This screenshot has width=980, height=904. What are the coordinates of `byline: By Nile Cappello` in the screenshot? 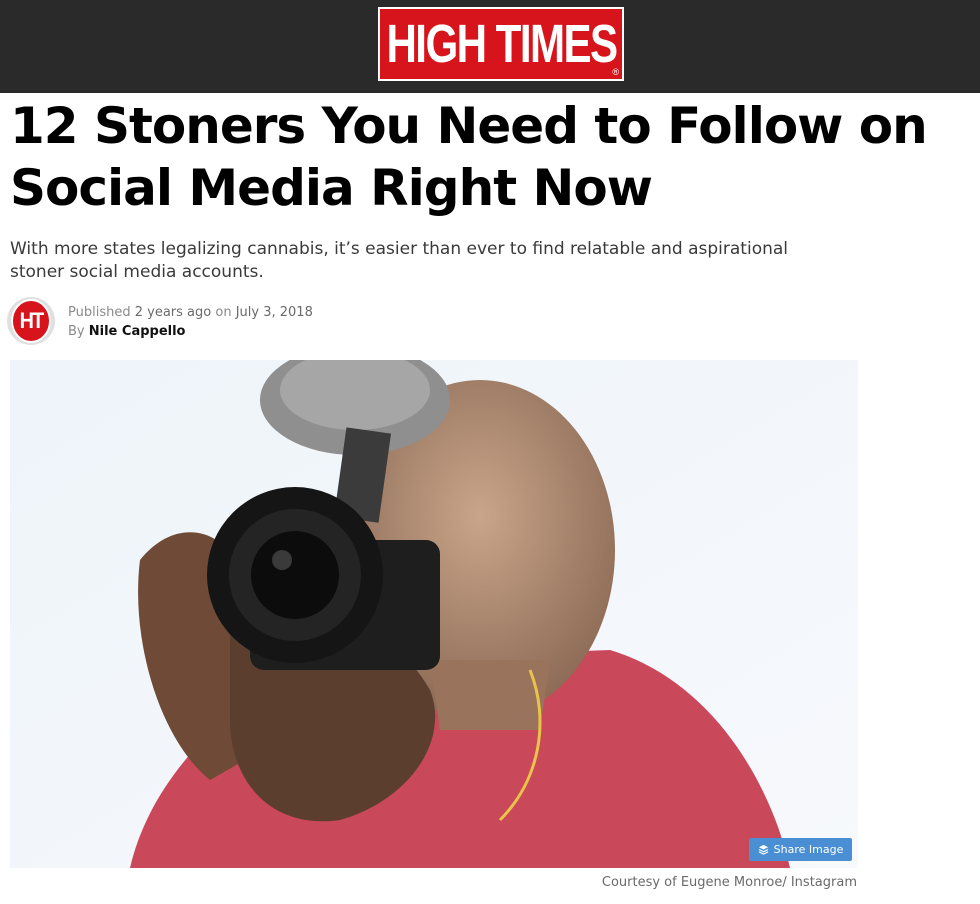 It's located at (190, 331).